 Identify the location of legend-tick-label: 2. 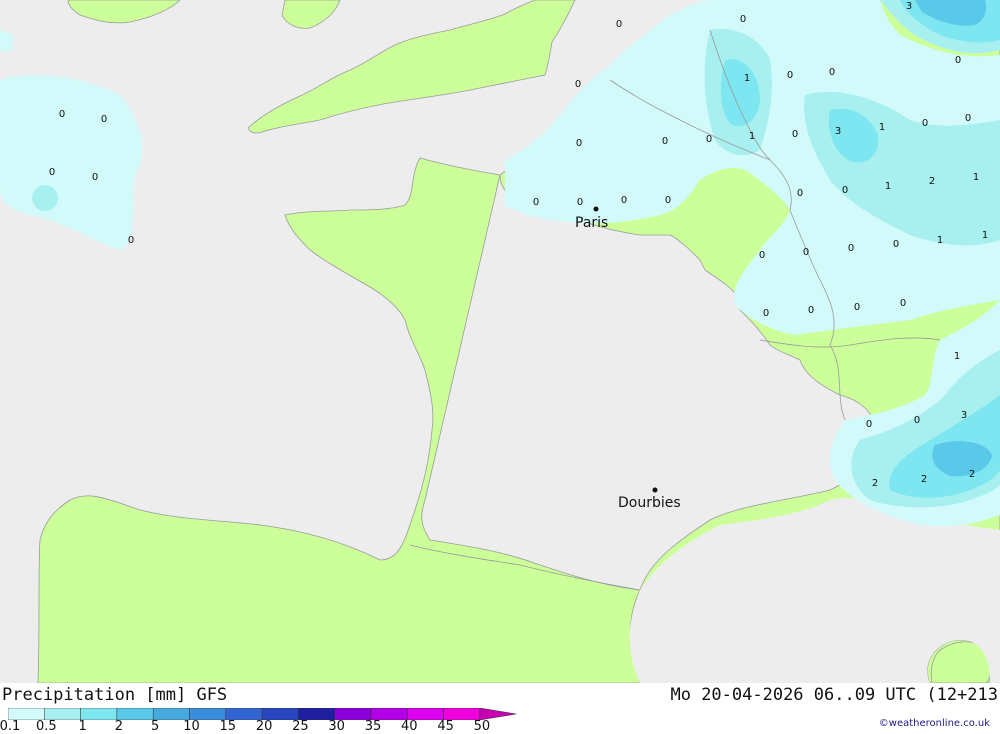
(119, 726).